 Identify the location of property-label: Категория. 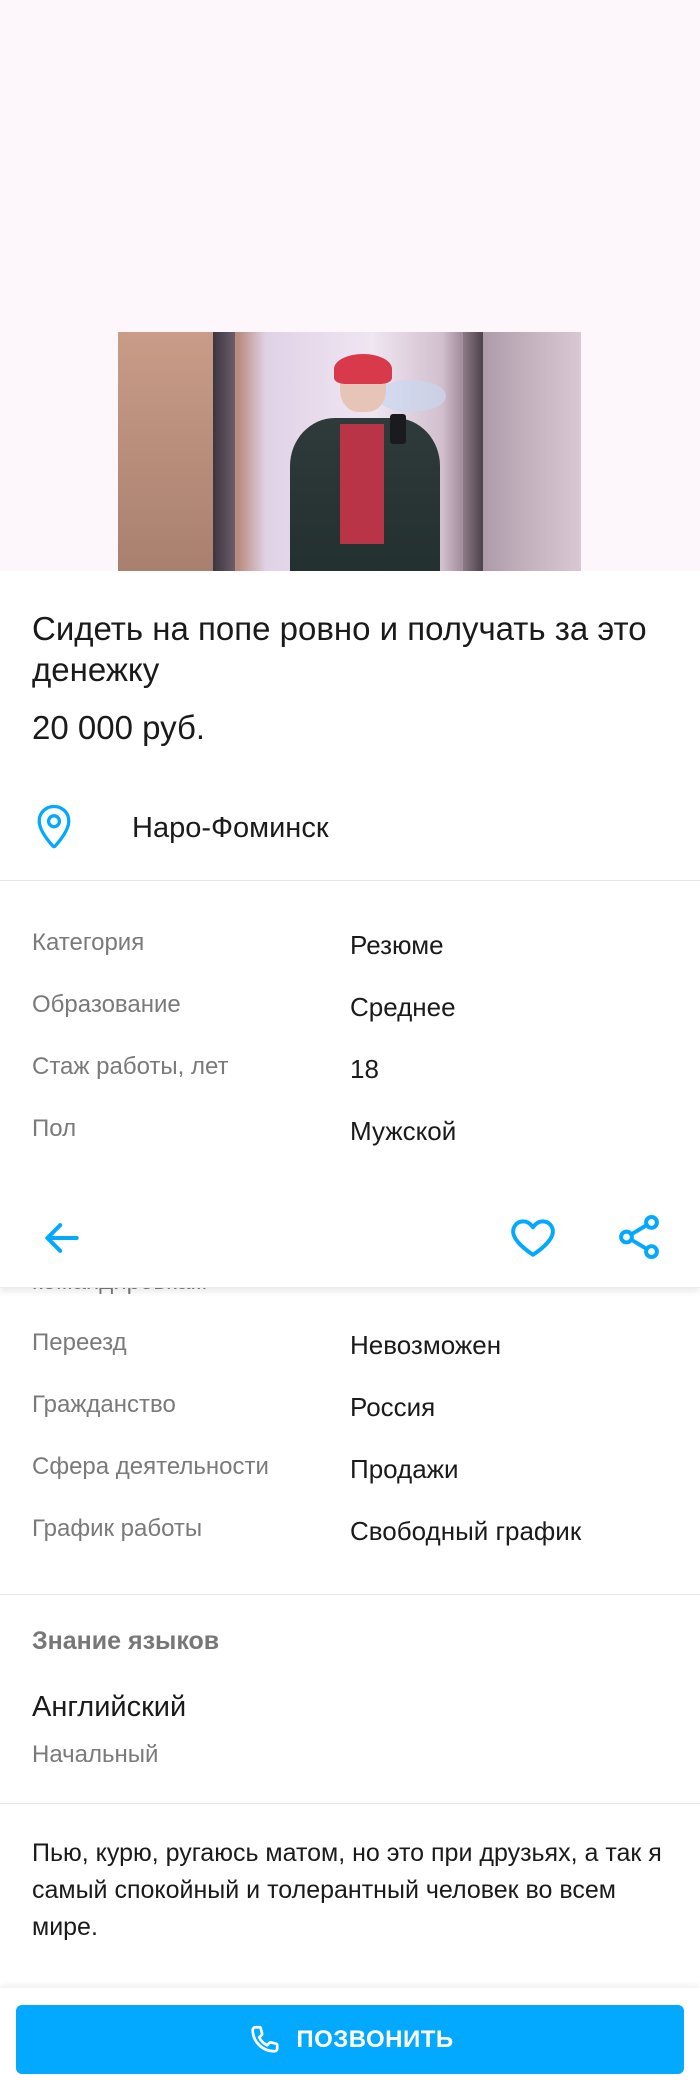
(88, 942).